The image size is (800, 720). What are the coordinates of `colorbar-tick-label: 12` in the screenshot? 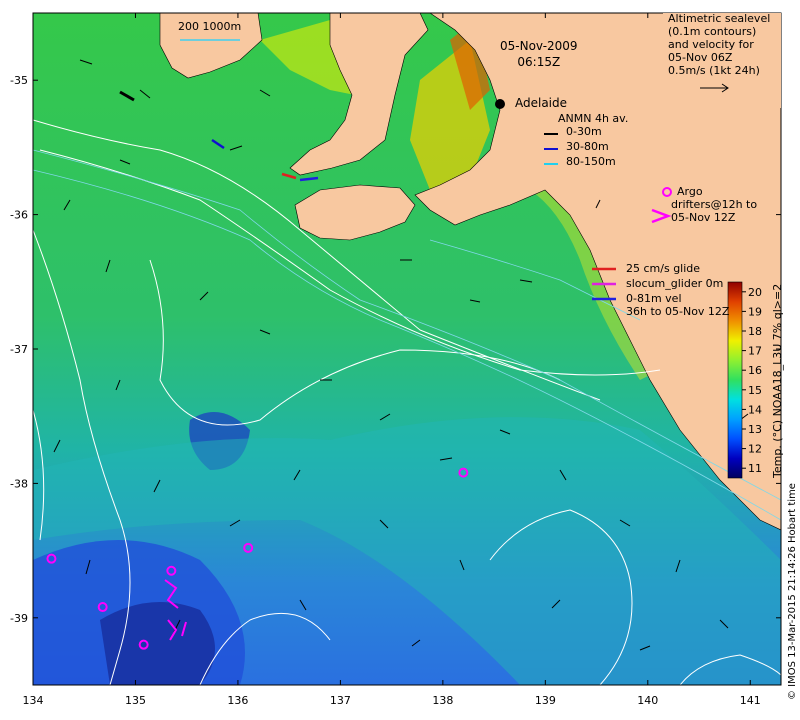 It's located at (755, 449).